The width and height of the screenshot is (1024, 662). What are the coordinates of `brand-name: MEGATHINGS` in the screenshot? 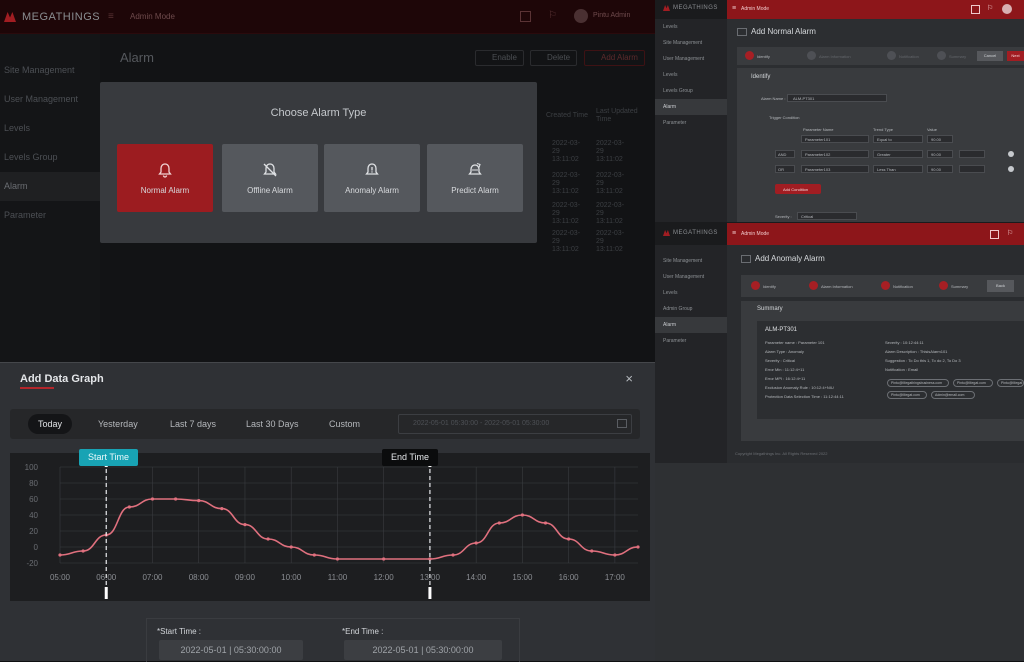 It's located at (61, 17).